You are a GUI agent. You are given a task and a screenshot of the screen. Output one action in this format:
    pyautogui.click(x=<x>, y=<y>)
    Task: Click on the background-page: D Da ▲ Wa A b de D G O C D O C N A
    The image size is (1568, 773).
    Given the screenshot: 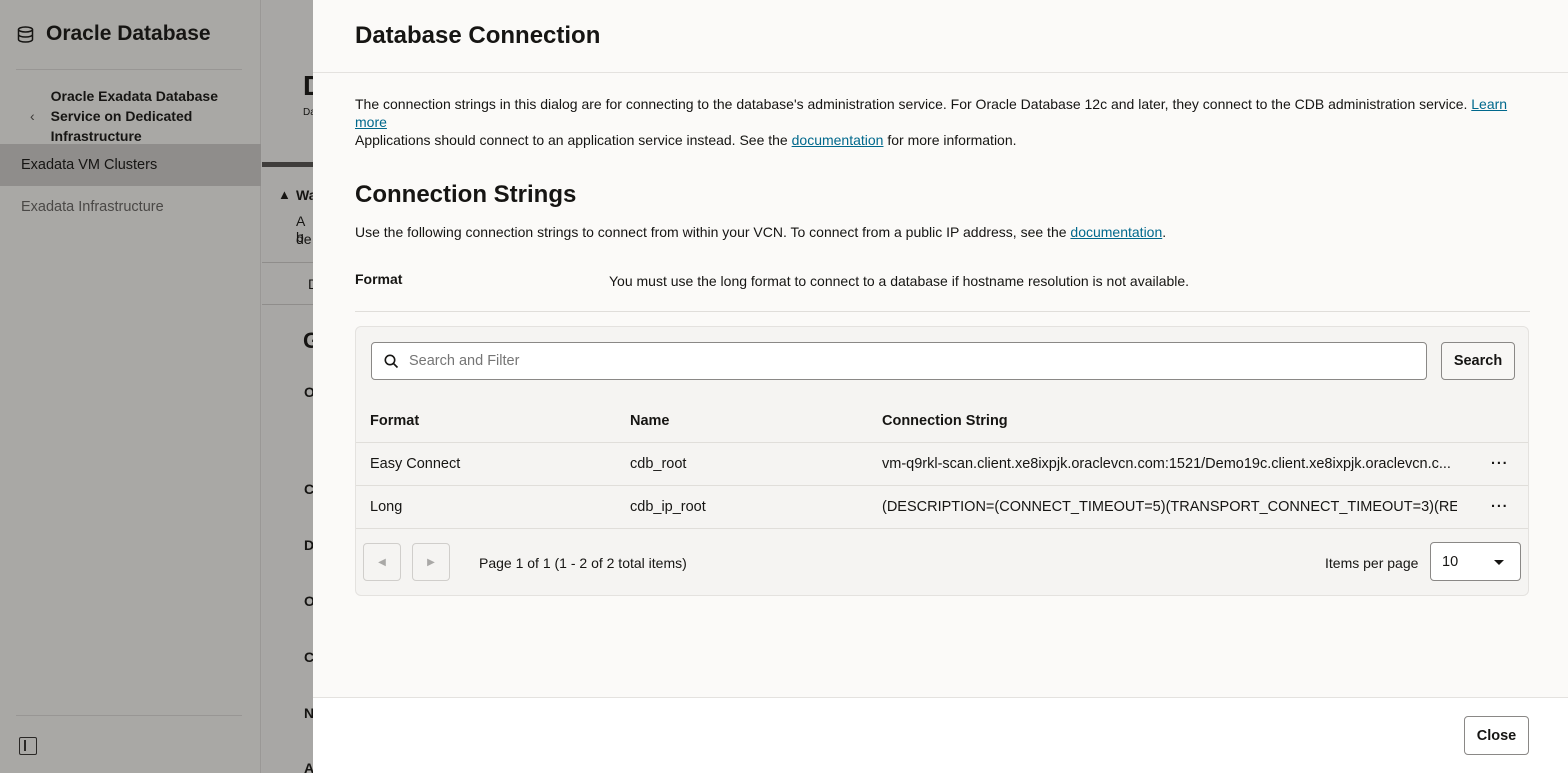 What is the action you would take?
    pyautogui.click(x=287, y=386)
    